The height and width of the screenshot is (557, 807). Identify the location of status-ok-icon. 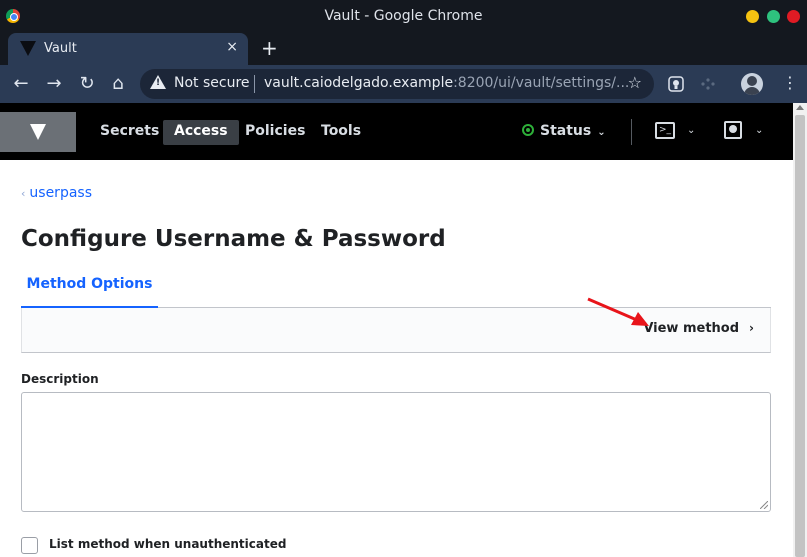
(528, 130).